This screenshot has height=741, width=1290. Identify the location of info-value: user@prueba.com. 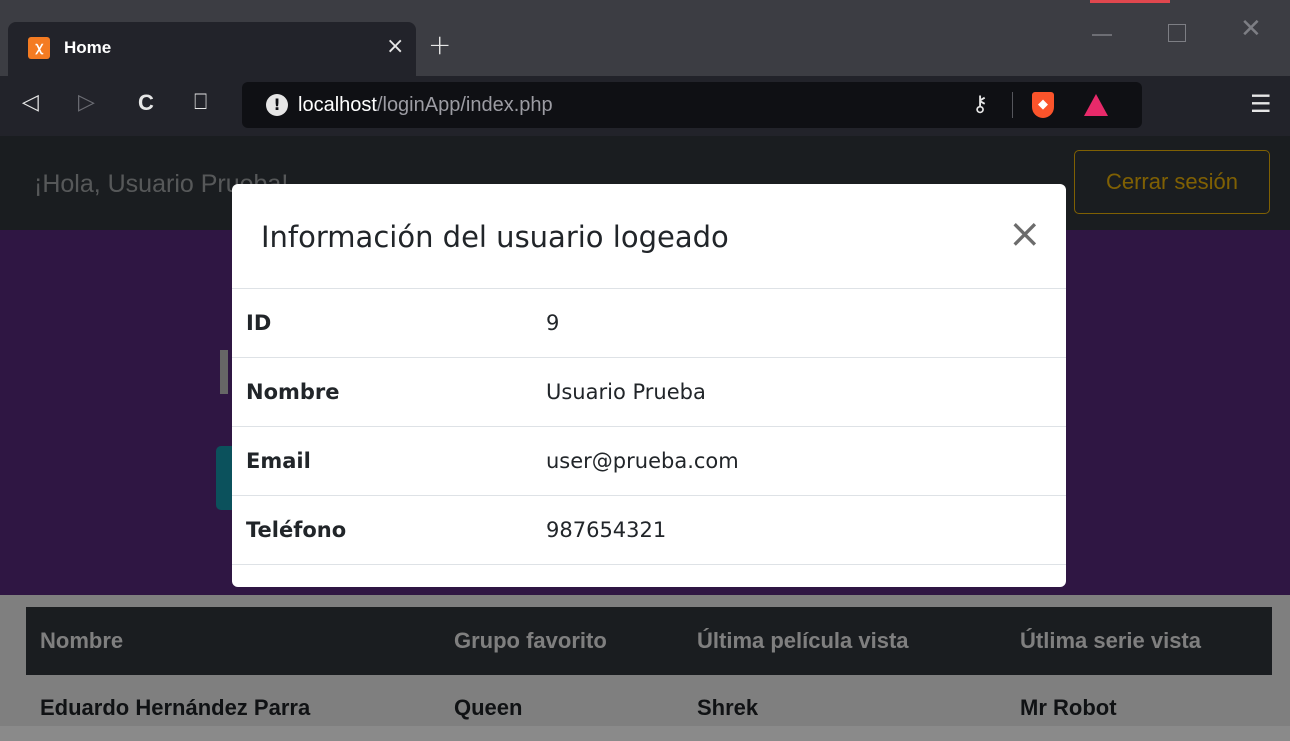
(642, 461).